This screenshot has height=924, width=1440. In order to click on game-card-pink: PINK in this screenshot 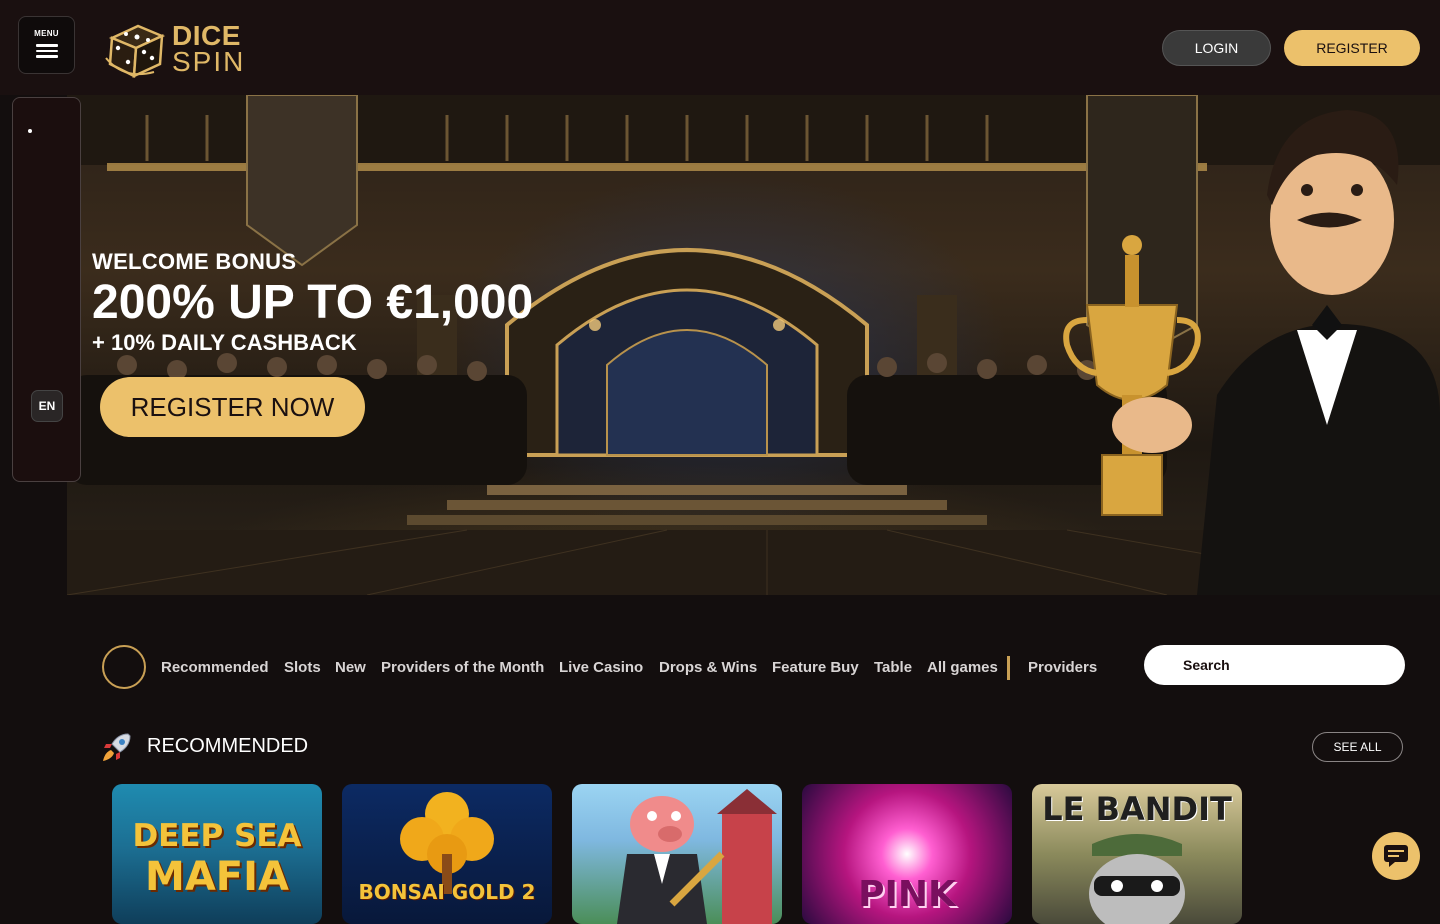, I will do `click(907, 854)`.